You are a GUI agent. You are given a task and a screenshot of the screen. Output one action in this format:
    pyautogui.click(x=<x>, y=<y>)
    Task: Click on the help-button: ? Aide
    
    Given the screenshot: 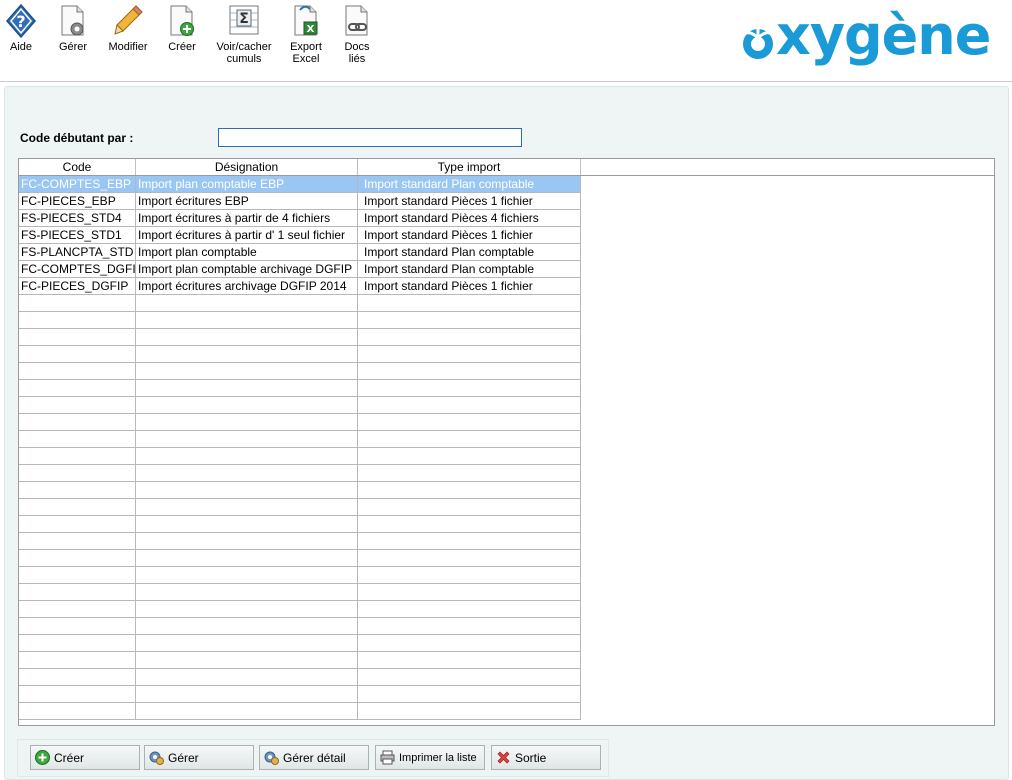 What is the action you would take?
    pyautogui.click(x=21, y=27)
    